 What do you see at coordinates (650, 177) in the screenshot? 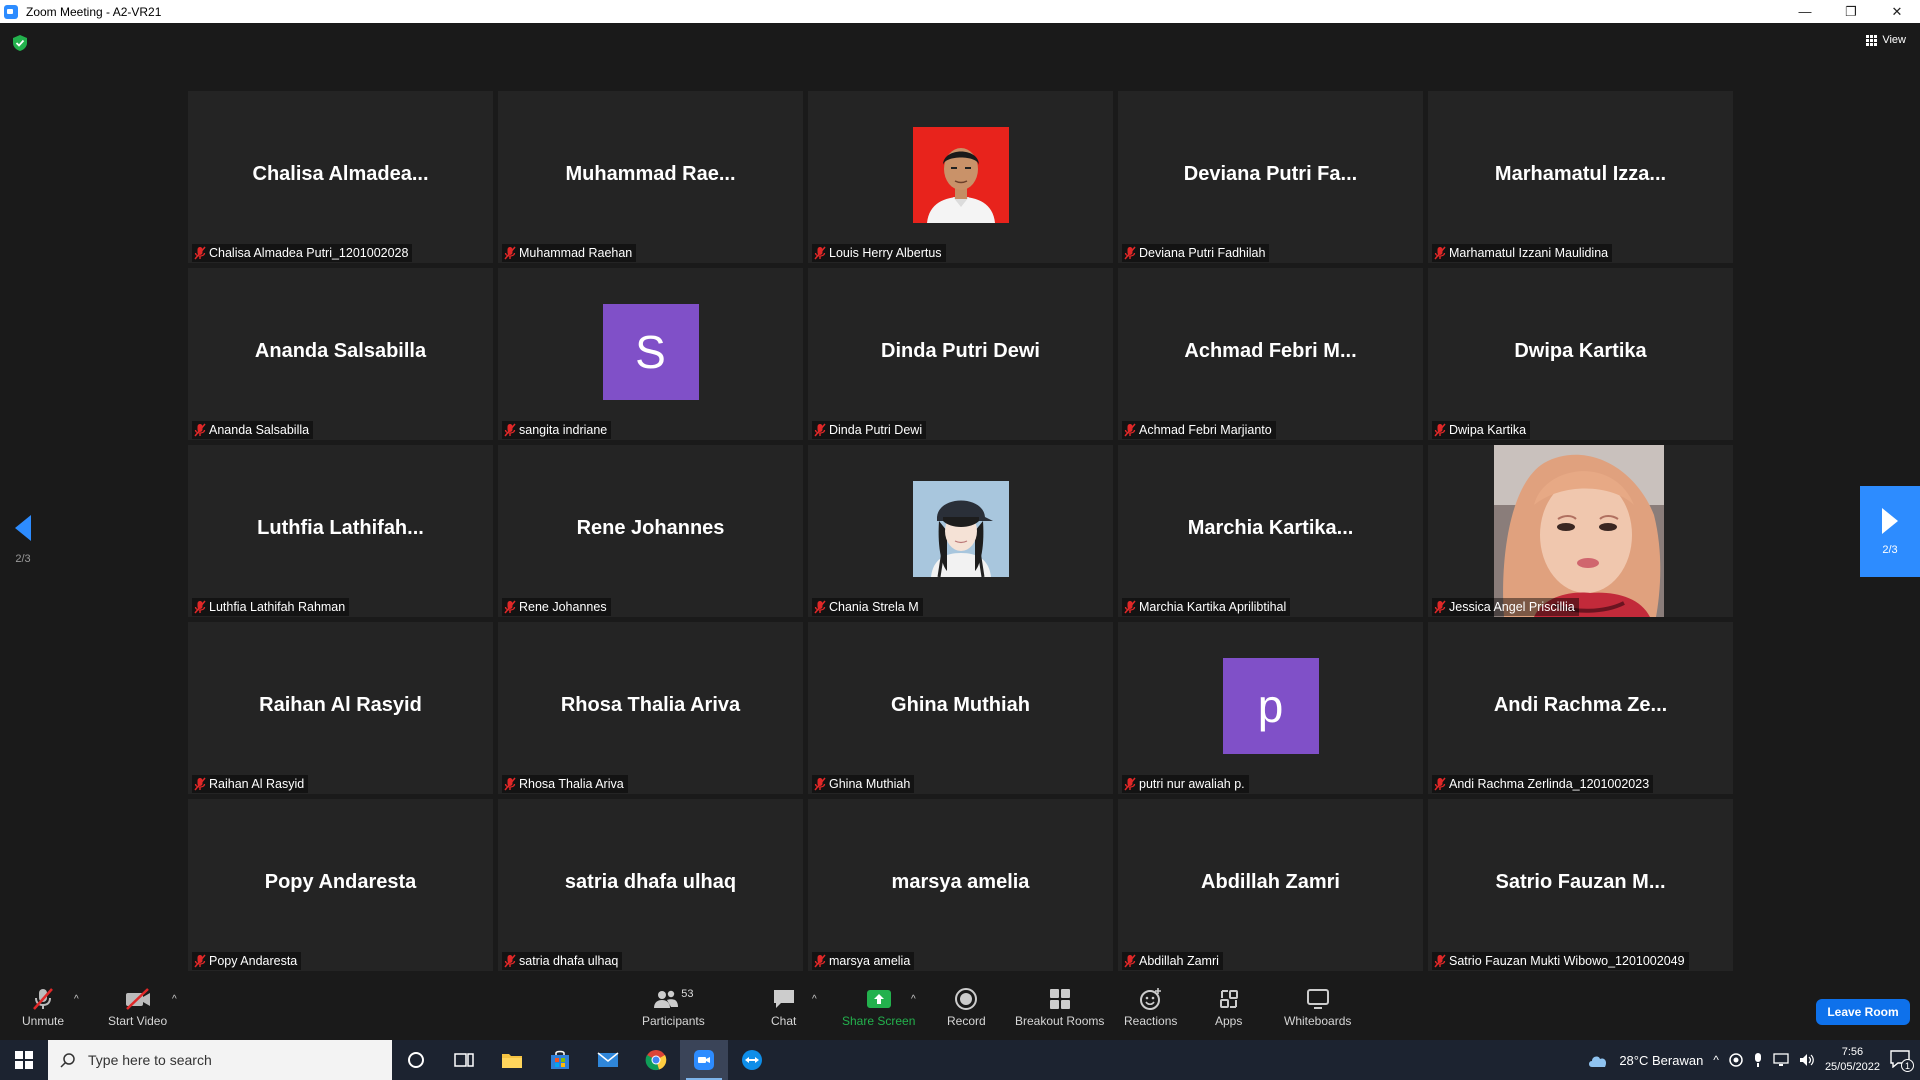
I see `participant-tile: Muhammad Rae... Muhammad Raehan` at bounding box center [650, 177].